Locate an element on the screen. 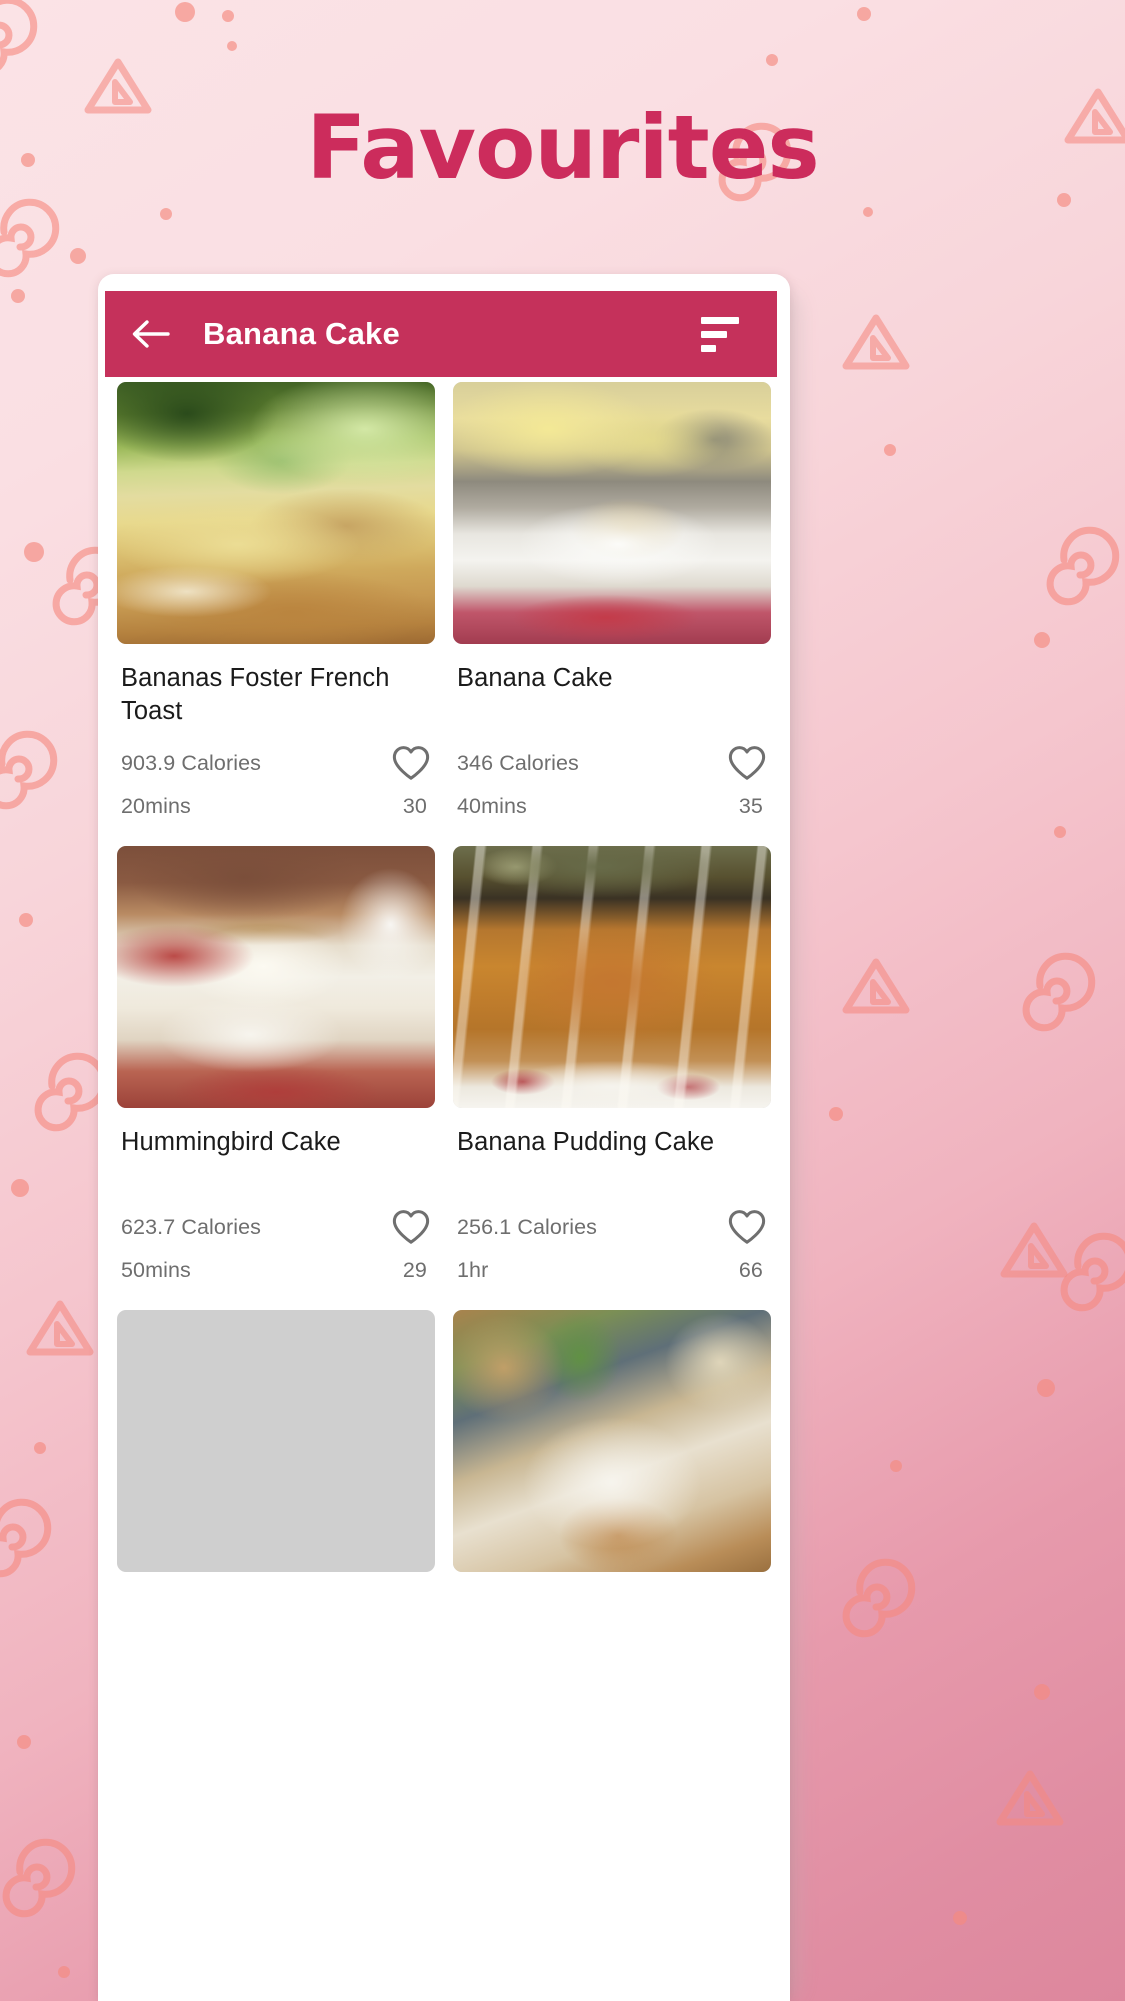 This screenshot has width=1125, height=2001. banana-bread-pan-photo is located at coordinates (276, 1441).